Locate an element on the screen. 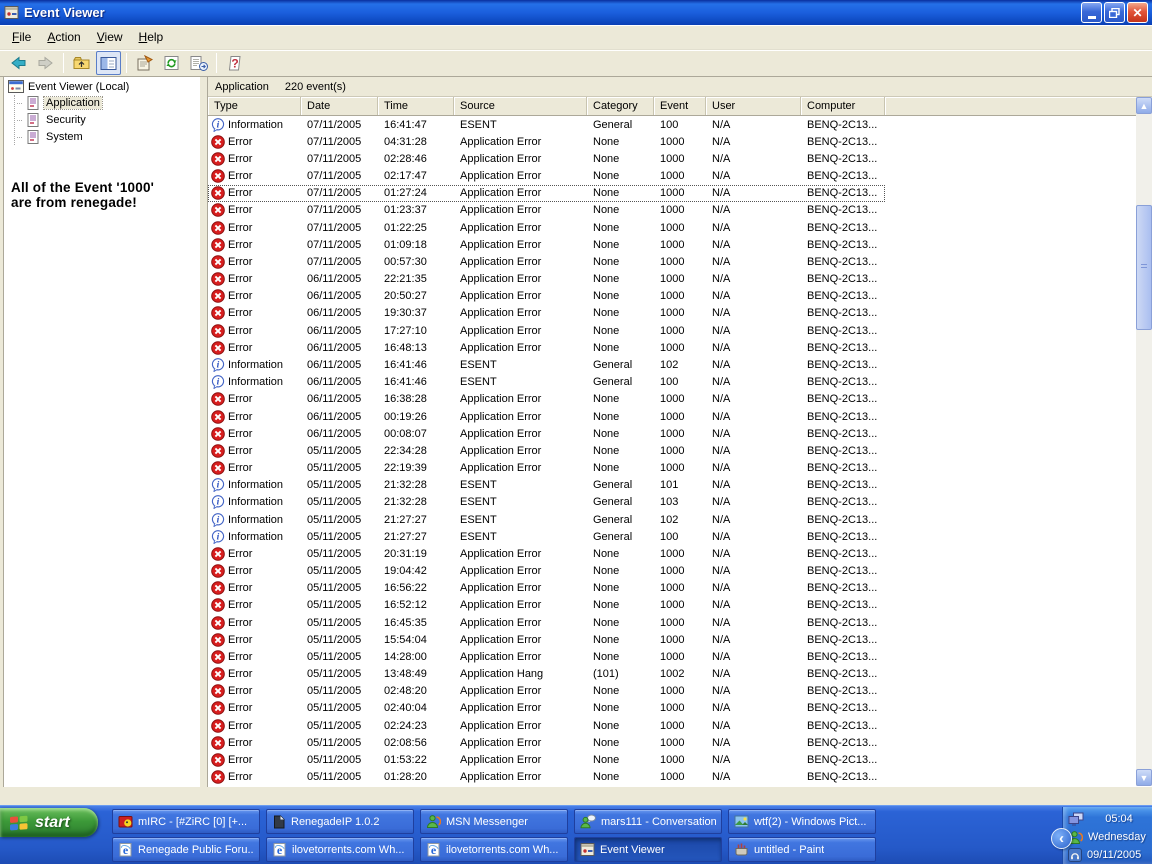 The height and width of the screenshot is (864, 1152). start-button: start is located at coordinates (49, 822).